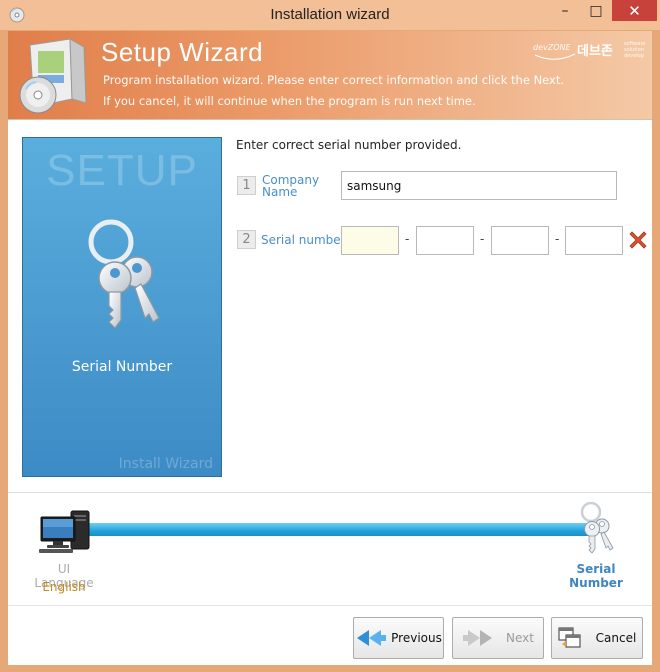 The image size is (660, 672). Describe the element at coordinates (498, 638) in the screenshot. I see `next-button: Next` at that location.